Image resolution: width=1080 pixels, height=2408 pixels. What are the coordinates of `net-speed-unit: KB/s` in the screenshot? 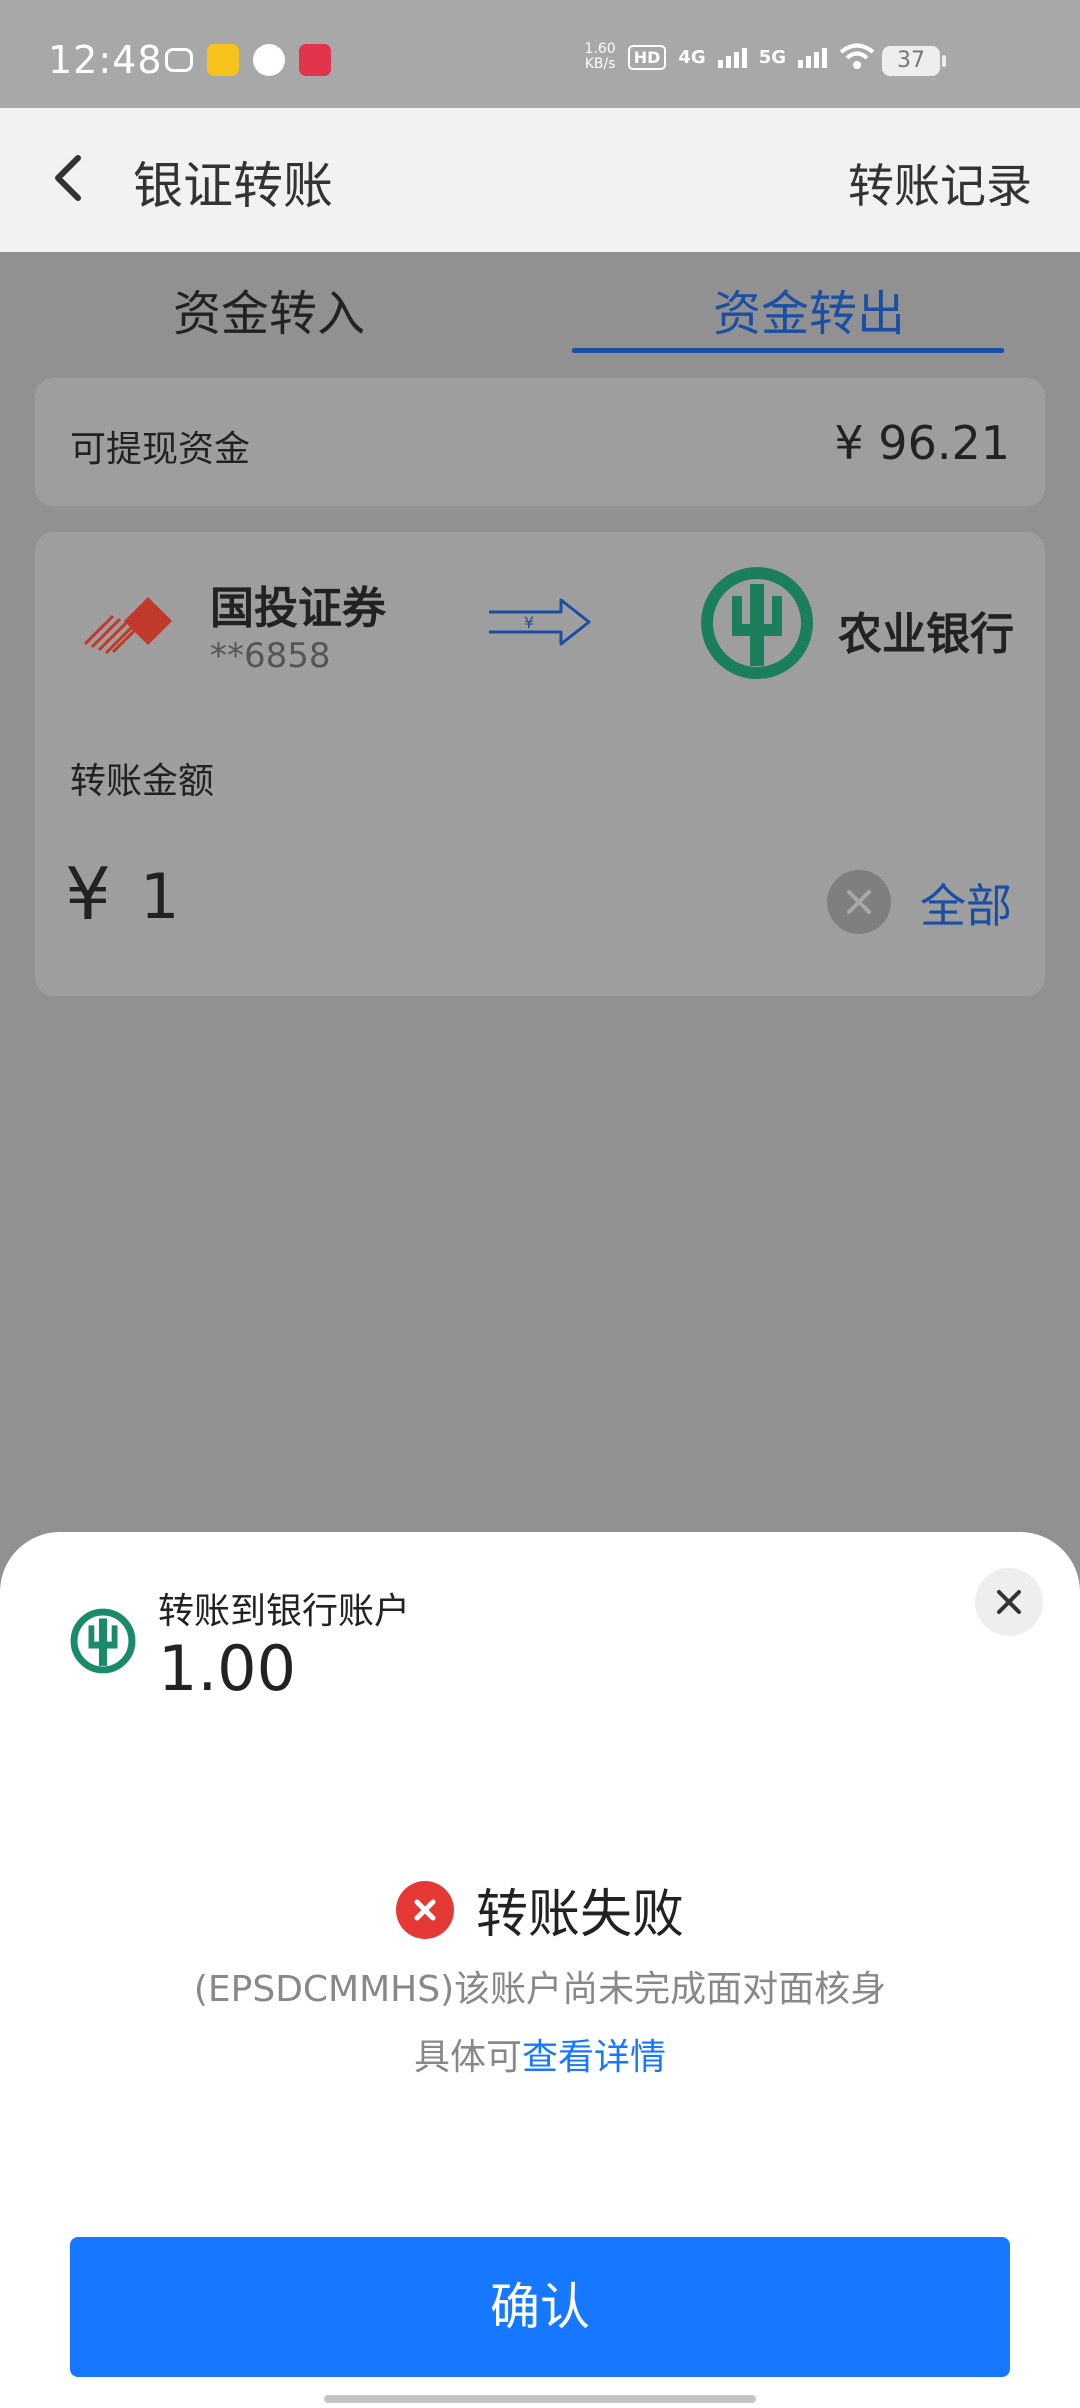 It's located at (600, 64).